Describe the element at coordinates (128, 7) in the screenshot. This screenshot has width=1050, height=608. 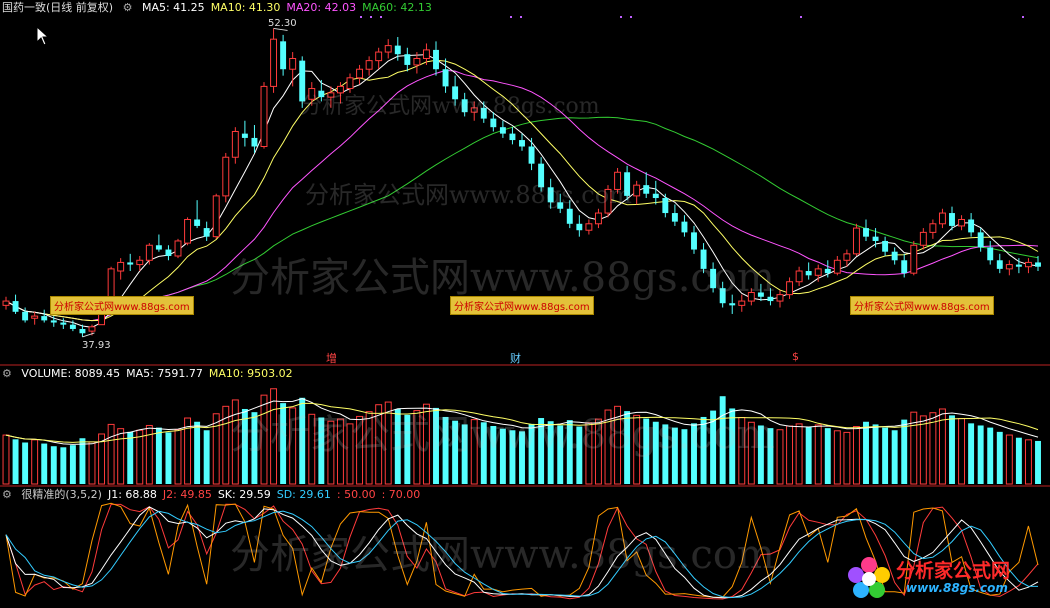
I see `indicator-toggle-icon: ⚙` at that location.